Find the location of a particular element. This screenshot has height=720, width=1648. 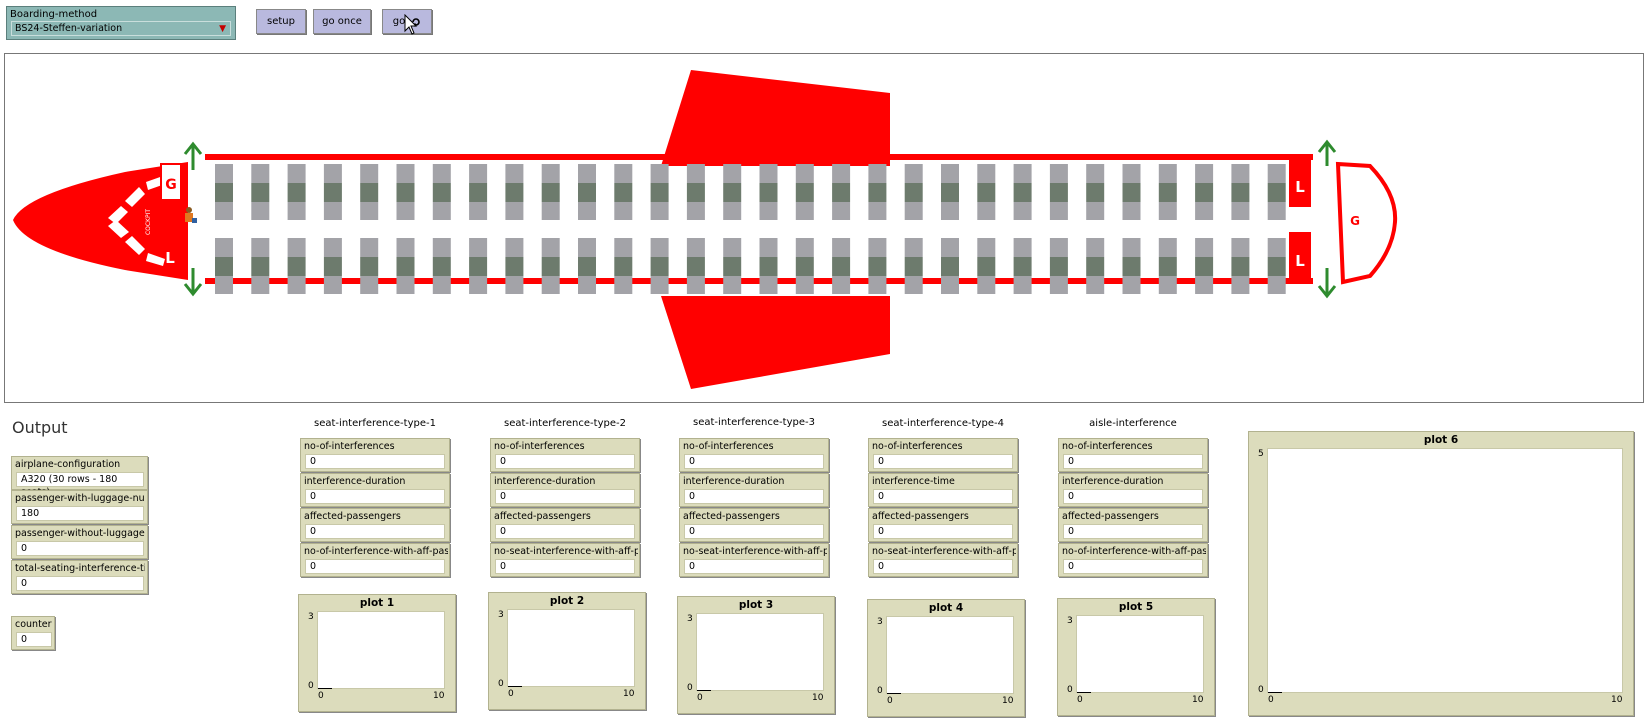

interference-monitor: no-of-interferences 0 is located at coordinates (375, 455).